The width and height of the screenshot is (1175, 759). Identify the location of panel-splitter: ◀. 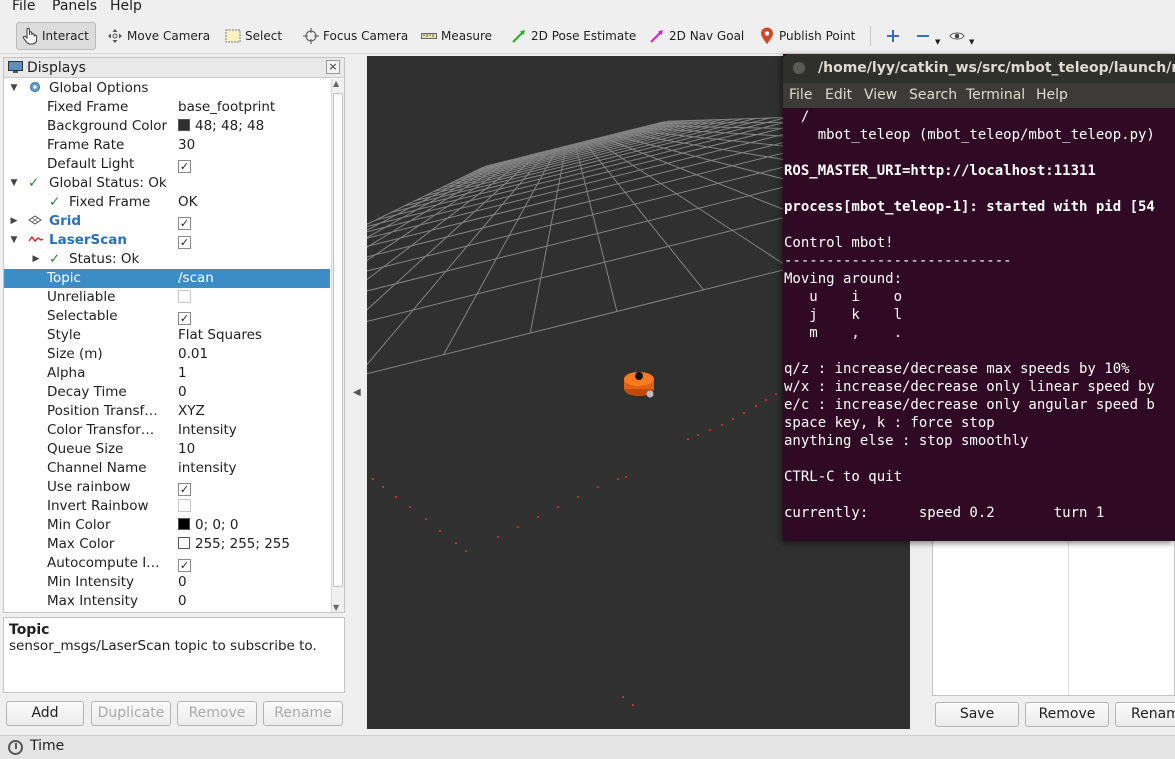
(356, 393).